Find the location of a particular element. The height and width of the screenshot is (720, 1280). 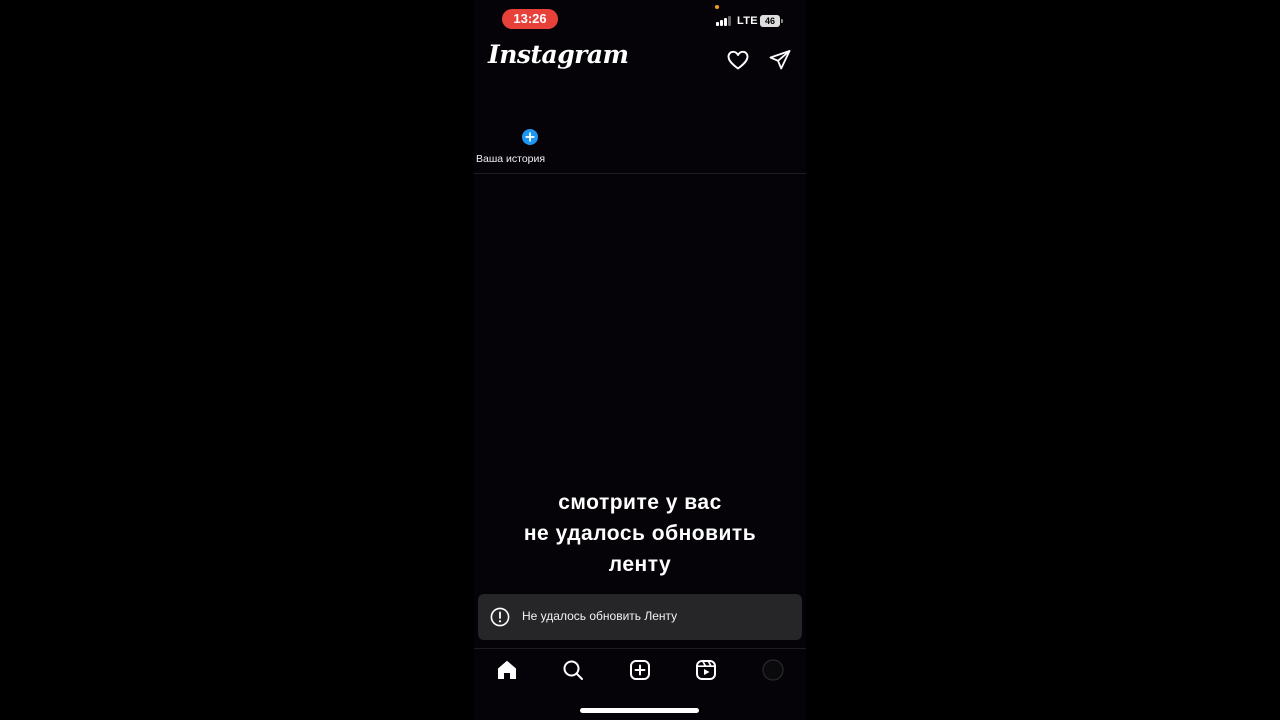

your-story-label: Ваша история is located at coordinates (510, 159).